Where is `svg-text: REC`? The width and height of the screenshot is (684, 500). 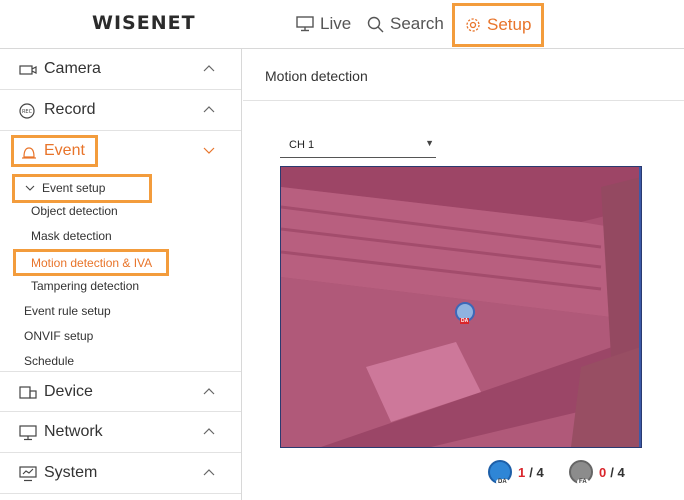
svg-text: REC is located at coordinates (27, 112).